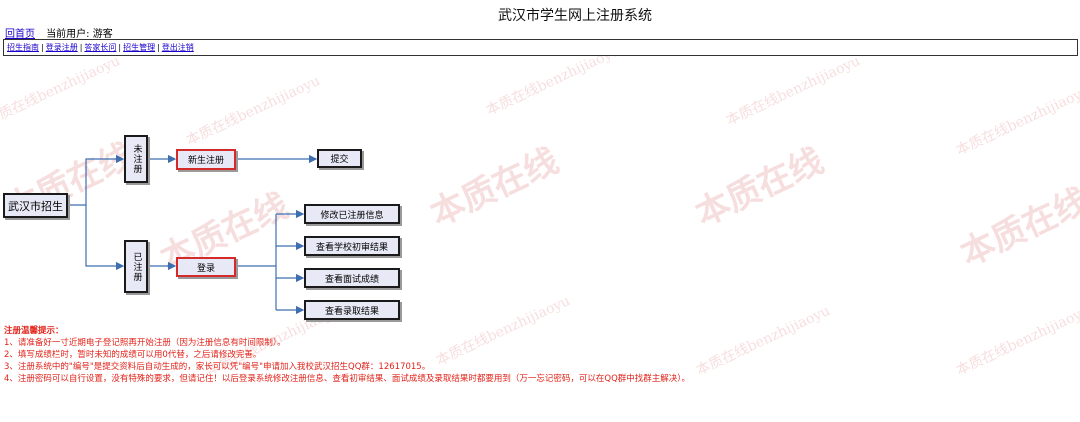 Image resolution: width=1080 pixels, height=422 pixels. Describe the element at coordinates (352, 246) in the screenshot. I see `view-review-result-button: 查看学校初审结果` at that location.